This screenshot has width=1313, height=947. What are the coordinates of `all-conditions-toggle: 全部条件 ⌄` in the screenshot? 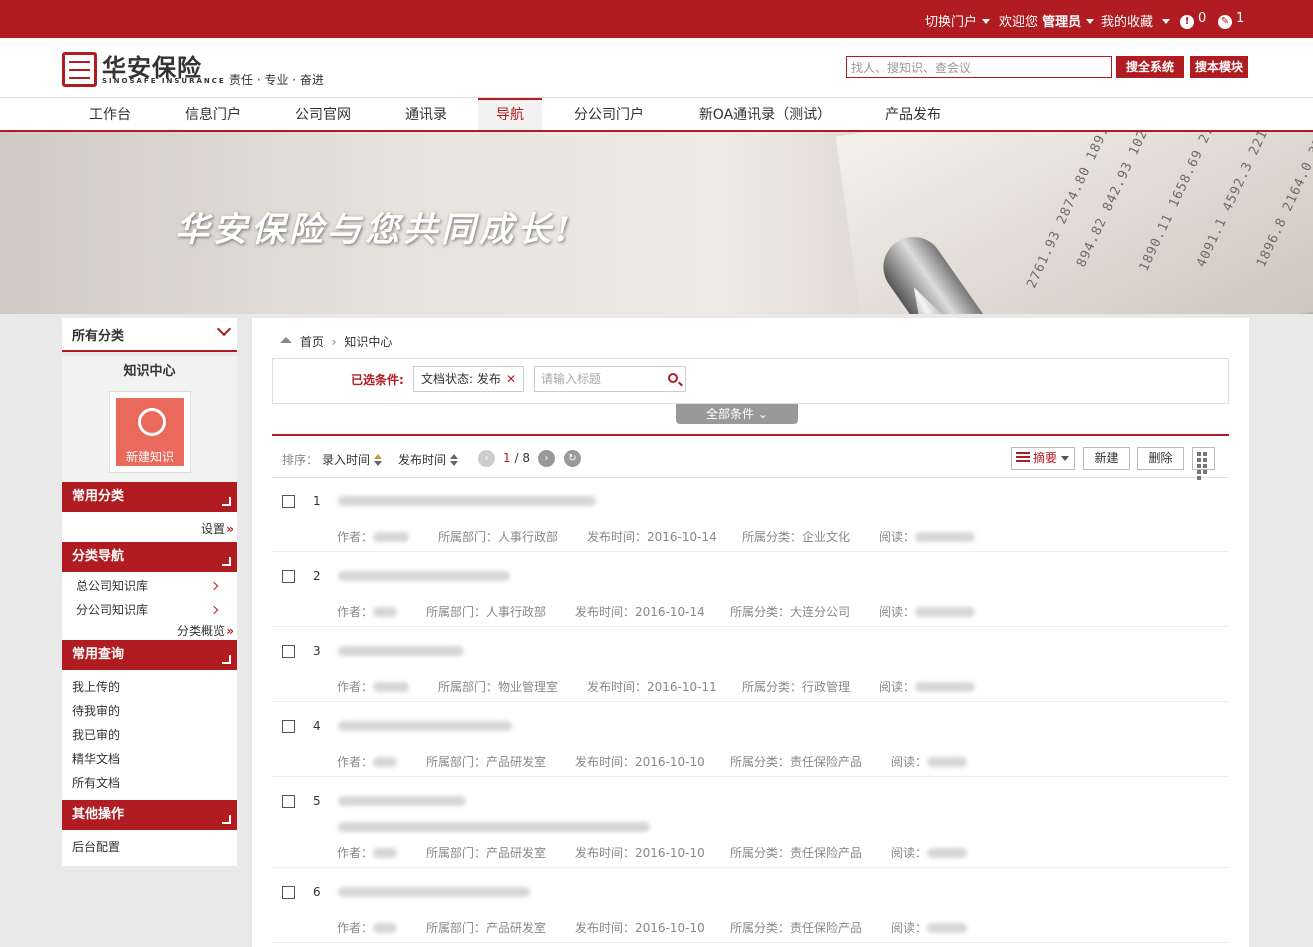 It's located at (737, 414).